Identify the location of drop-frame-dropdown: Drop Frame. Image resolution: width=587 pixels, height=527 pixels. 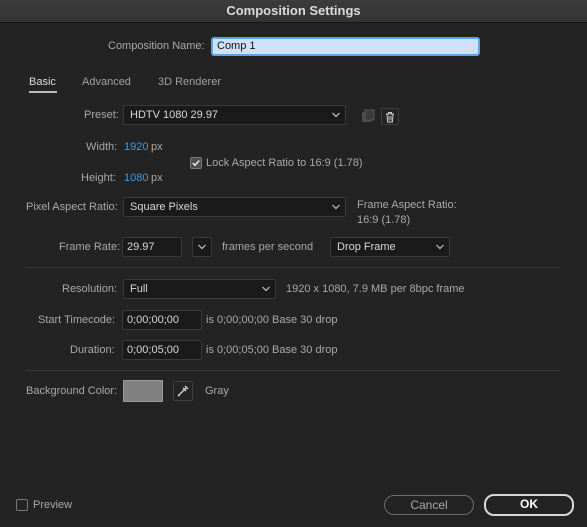
(390, 247).